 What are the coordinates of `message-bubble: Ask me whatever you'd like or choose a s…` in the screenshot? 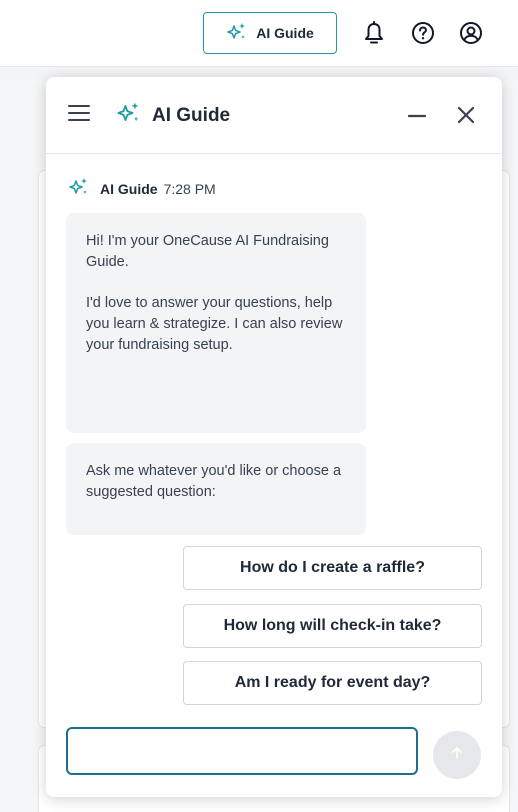 It's located at (216, 489).